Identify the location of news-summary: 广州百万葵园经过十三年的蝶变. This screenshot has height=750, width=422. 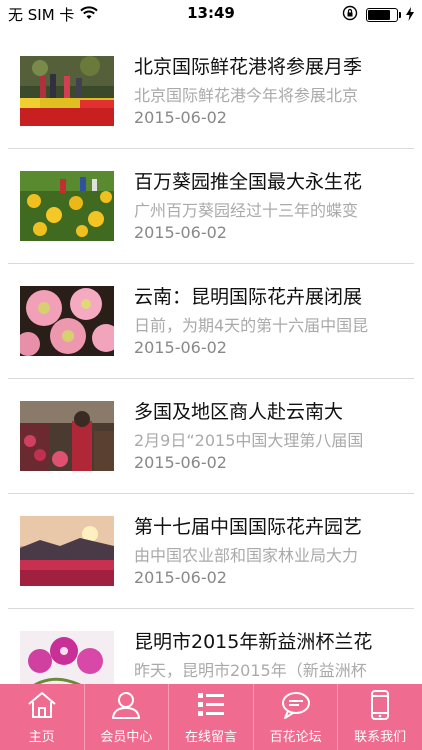
(246, 210).